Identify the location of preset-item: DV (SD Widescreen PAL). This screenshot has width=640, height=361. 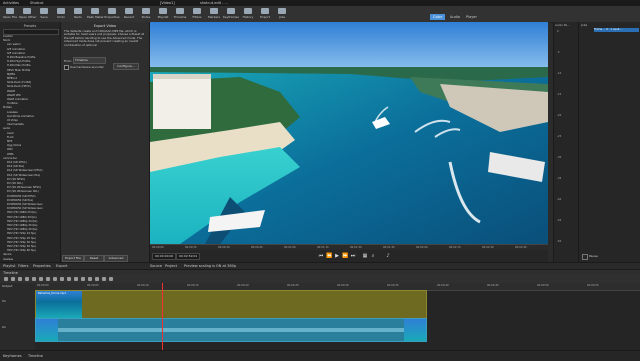
(23, 191).